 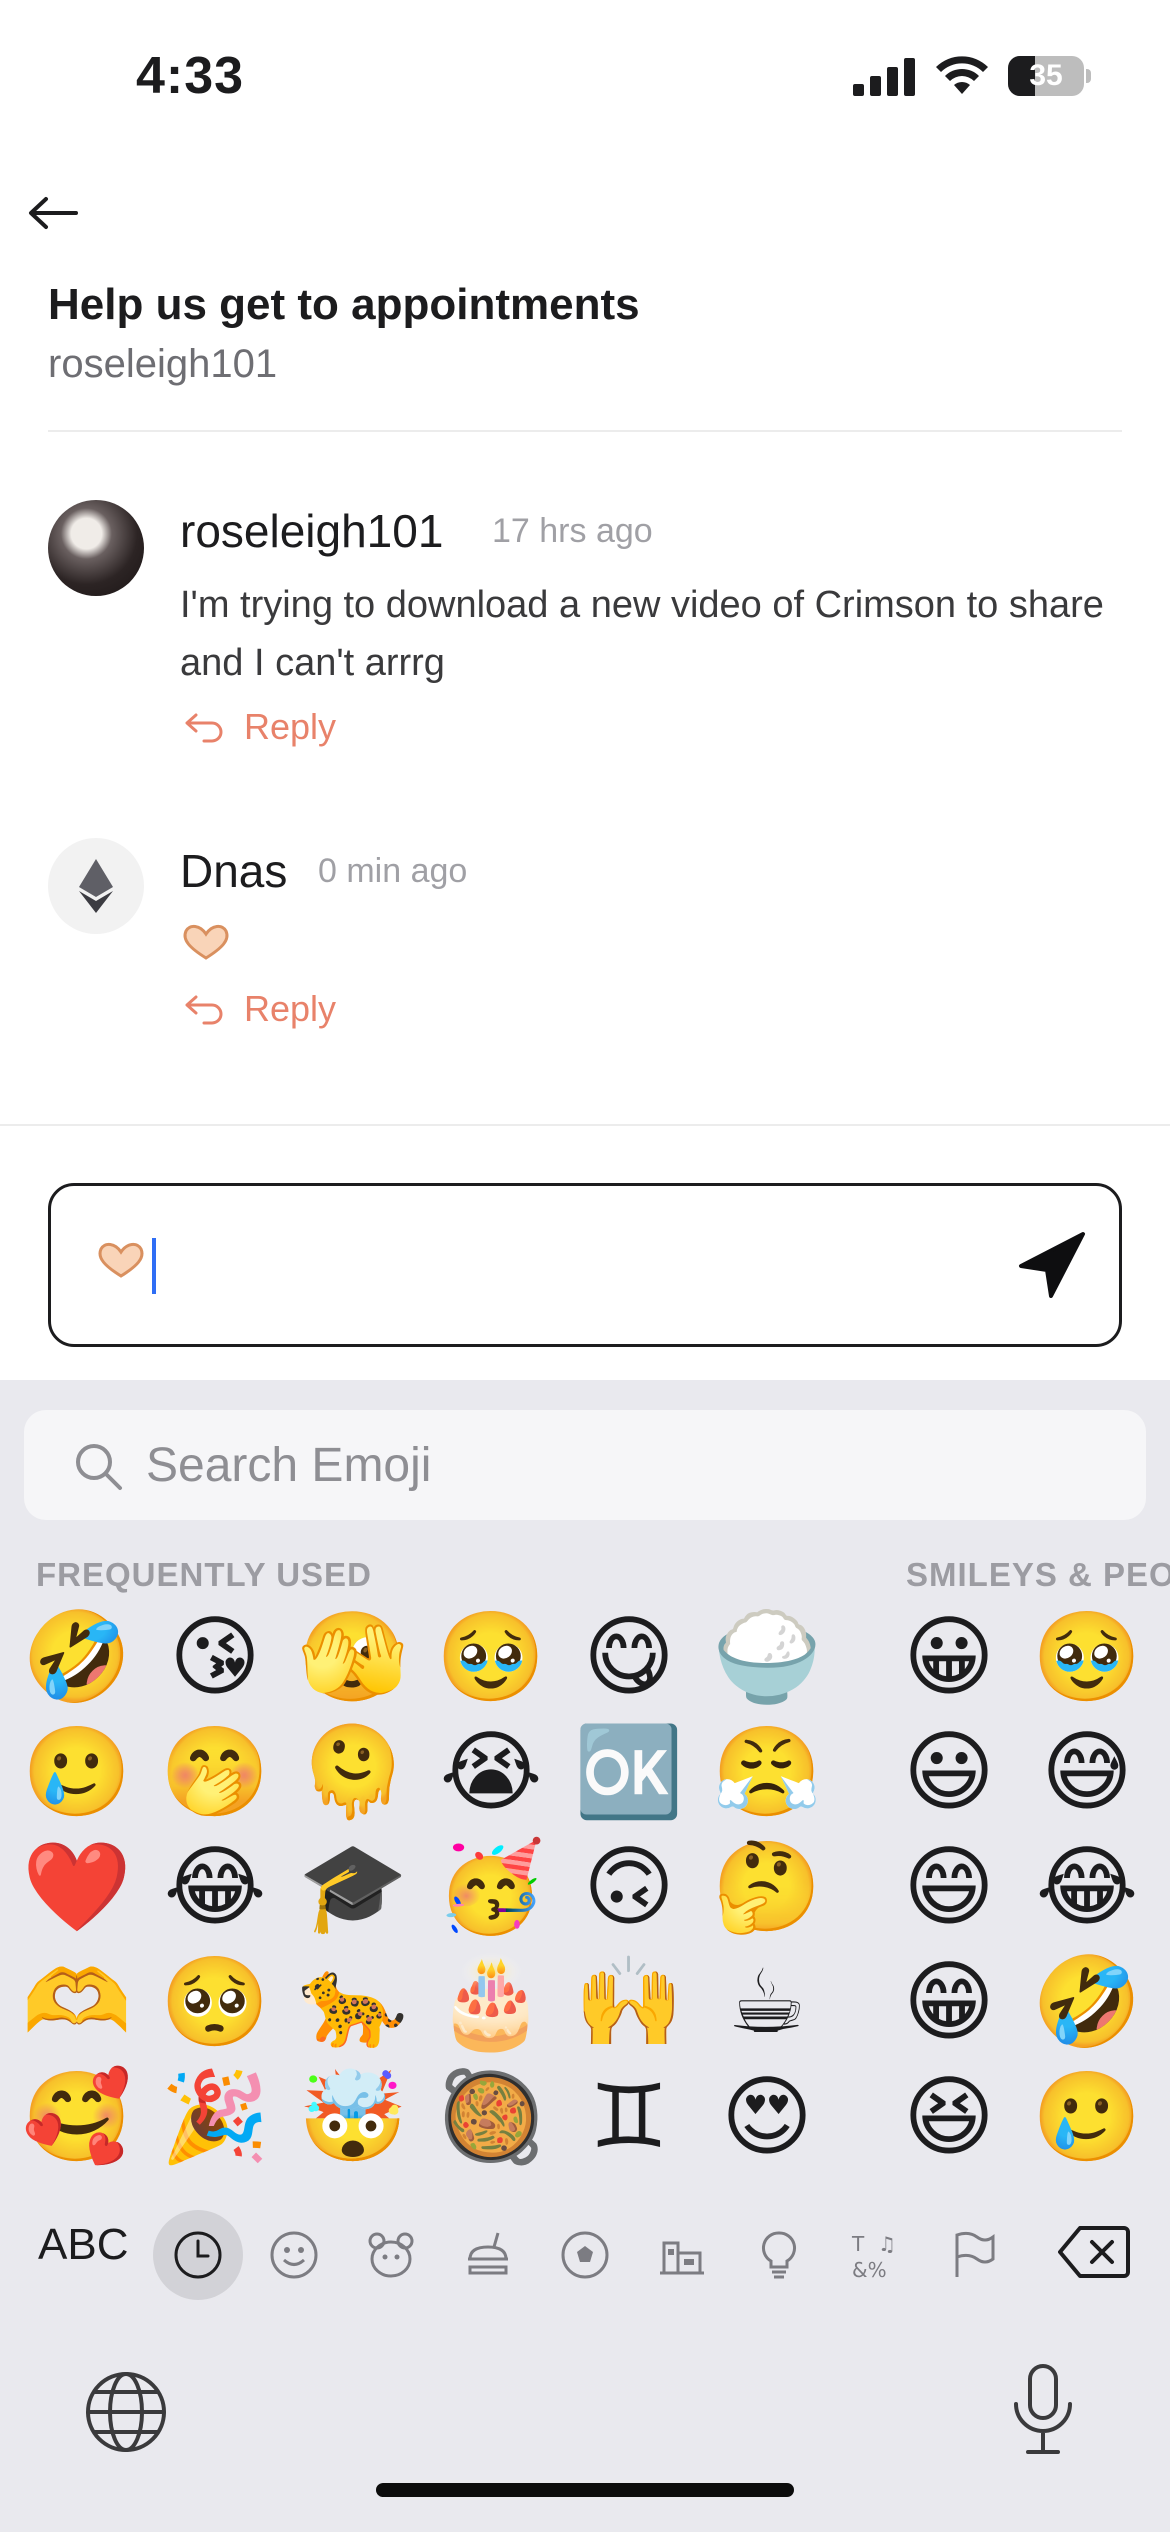 I want to click on travel-icon, so click(x=682, y=2258).